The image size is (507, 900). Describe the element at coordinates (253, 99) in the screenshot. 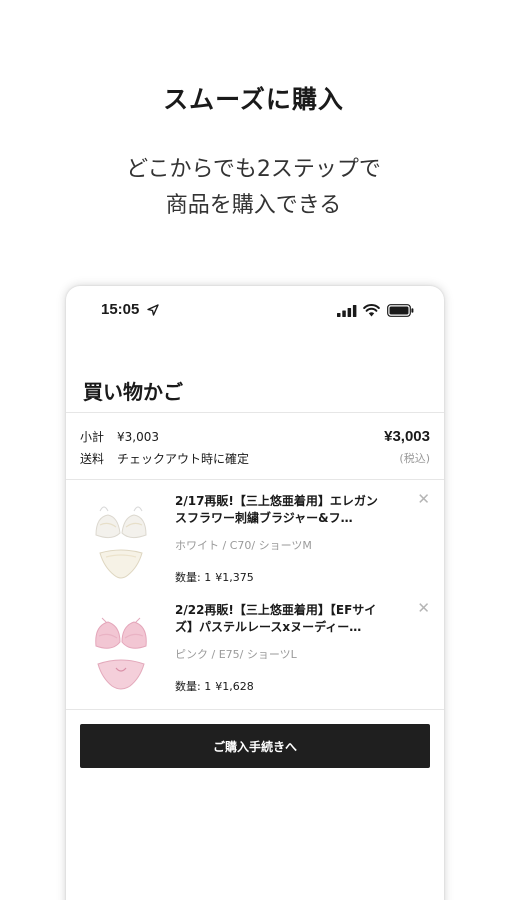

I see `promo-headline: スムーズに購入` at that location.